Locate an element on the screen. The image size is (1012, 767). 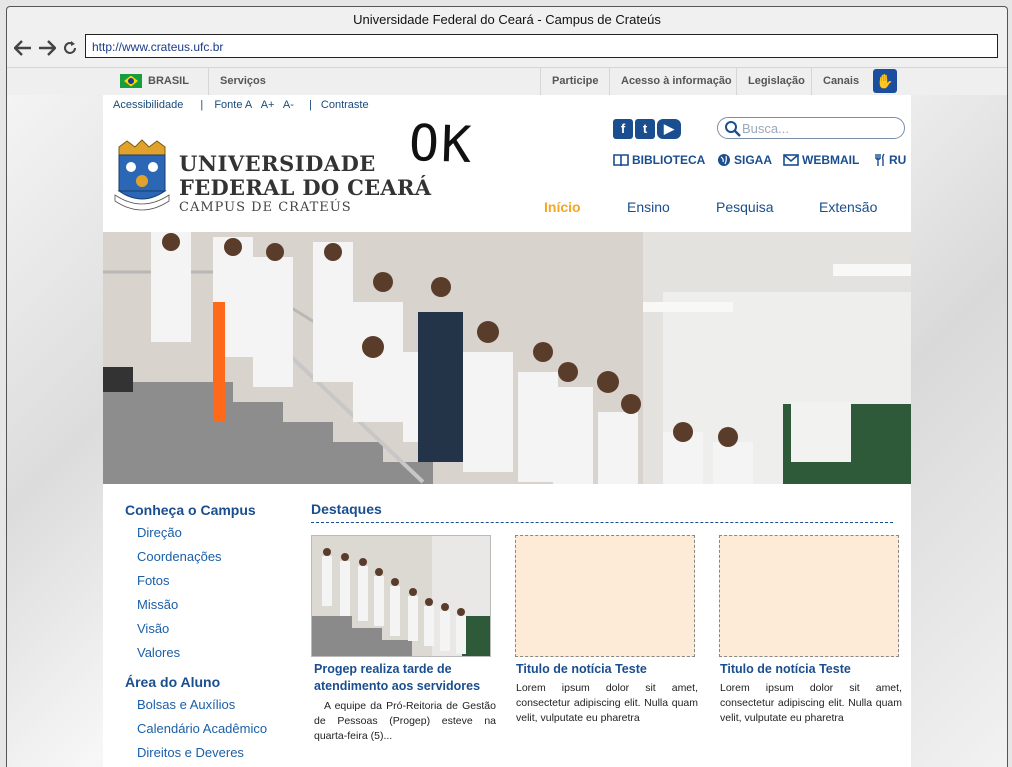
accessibility-link: Acessibilidade is located at coordinates (148, 105).